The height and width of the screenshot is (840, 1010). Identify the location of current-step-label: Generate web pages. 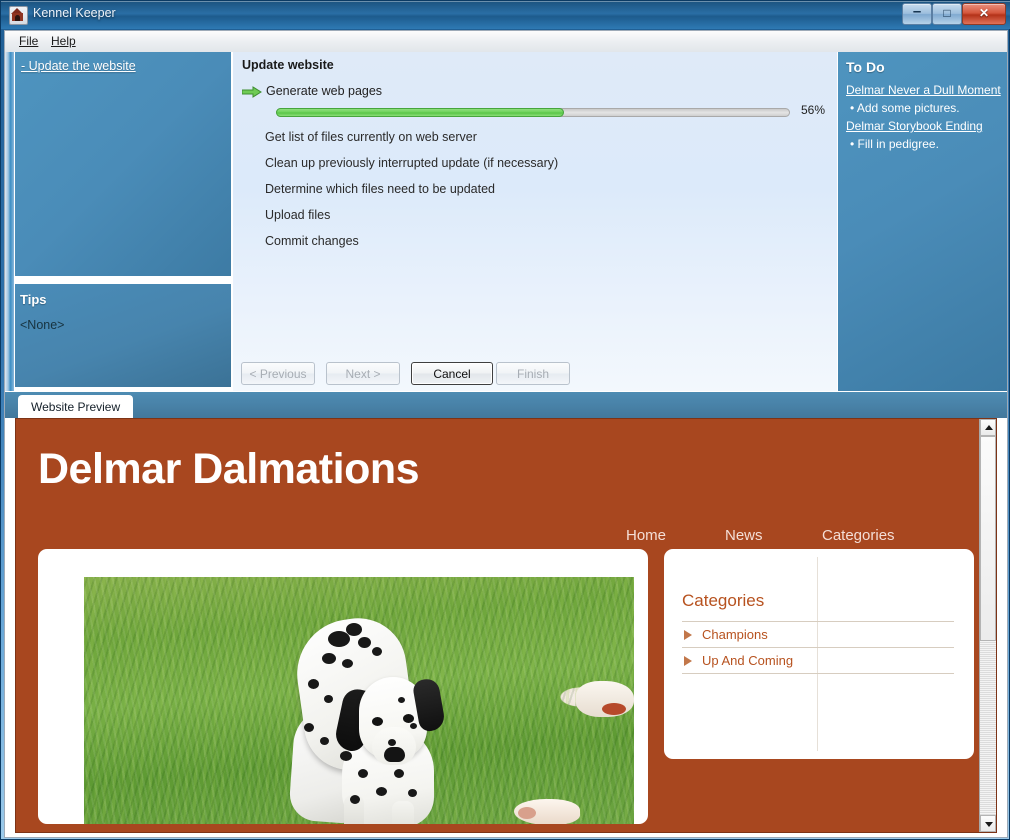
(324, 91).